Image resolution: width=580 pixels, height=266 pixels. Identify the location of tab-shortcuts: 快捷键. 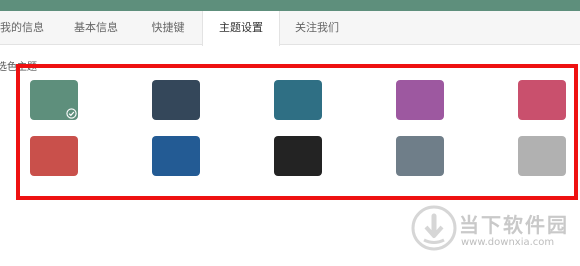
(168, 28).